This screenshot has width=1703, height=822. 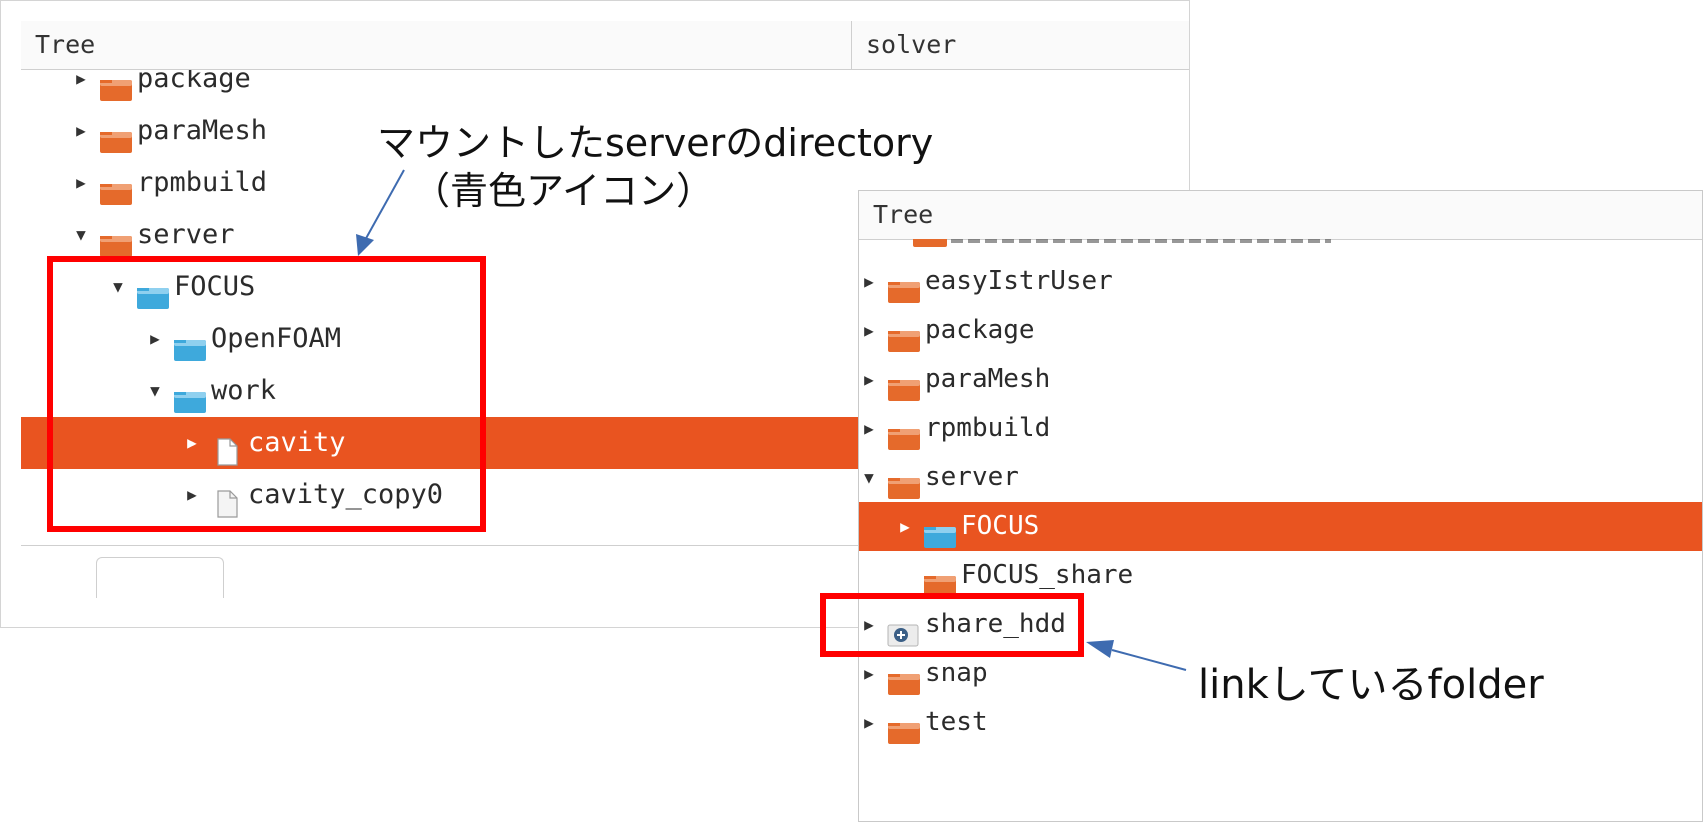 What do you see at coordinates (1149, 660) in the screenshot?
I see `arrow-line-link` at bounding box center [1149, 660].